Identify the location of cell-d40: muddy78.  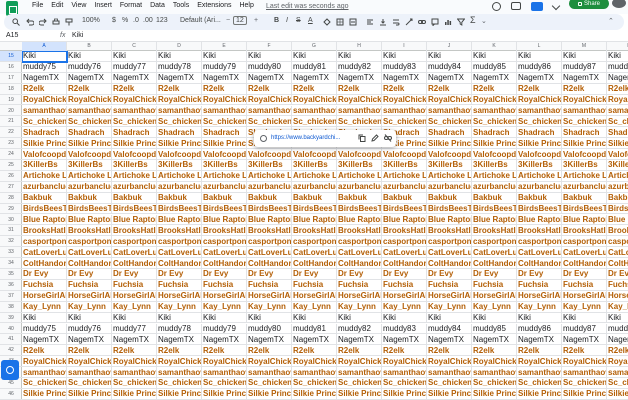
(179, 329).